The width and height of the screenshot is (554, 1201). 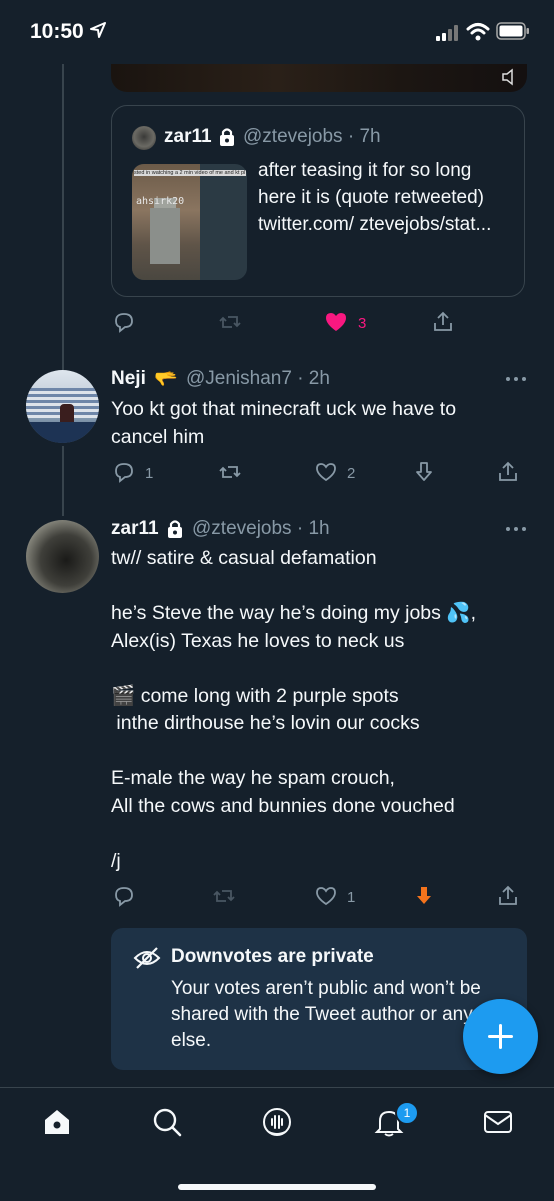 What do you see at coordinates (424, 472) in the screenshot?
I see `downvote-icon` at bounding box center [424, 472].